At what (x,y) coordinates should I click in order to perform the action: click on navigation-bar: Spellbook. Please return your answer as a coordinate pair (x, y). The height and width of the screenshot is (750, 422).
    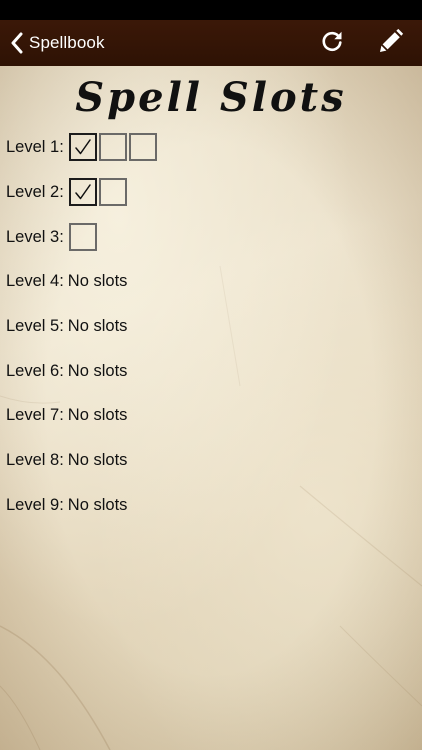
    Looking at the image, I should click on (211, 43).